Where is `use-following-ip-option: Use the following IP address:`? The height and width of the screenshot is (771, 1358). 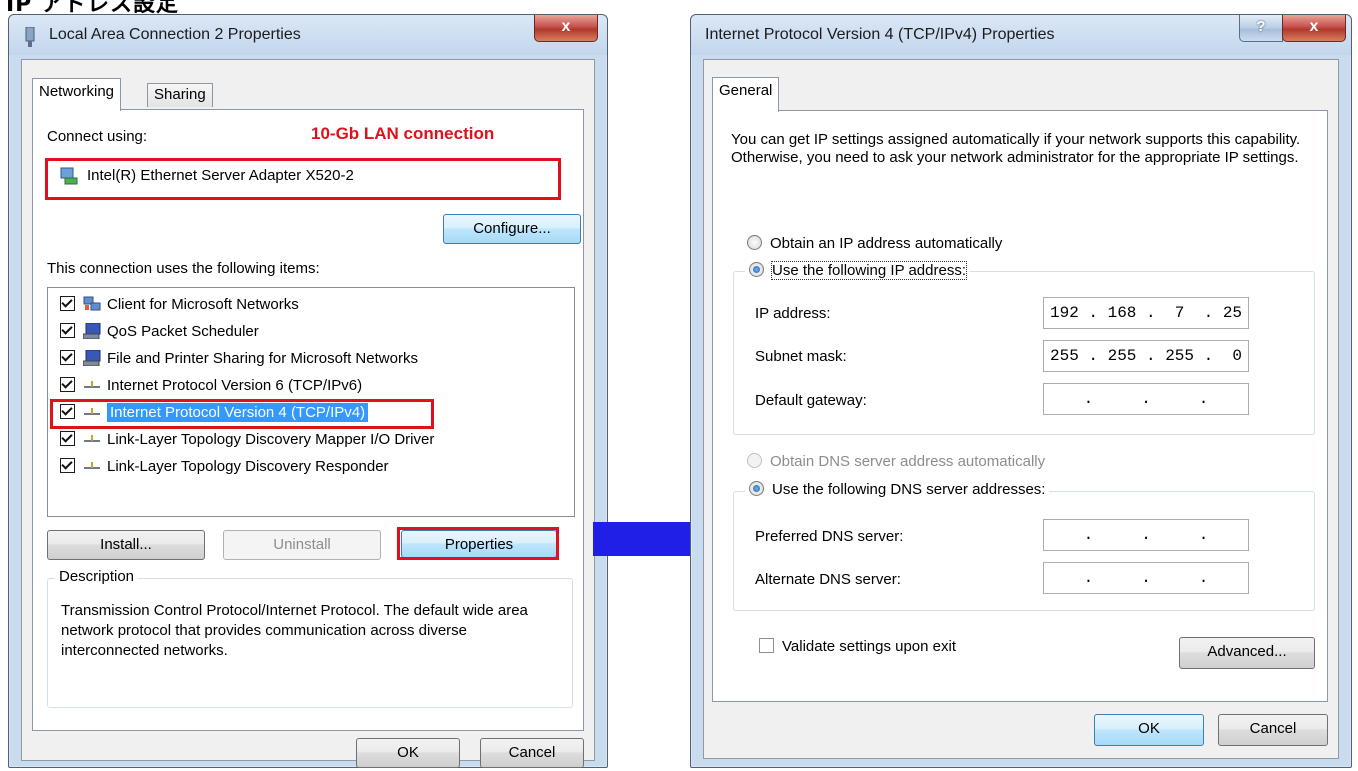
use-following-ip-option: Use the following IP address: is located at coordinates (857, 270).